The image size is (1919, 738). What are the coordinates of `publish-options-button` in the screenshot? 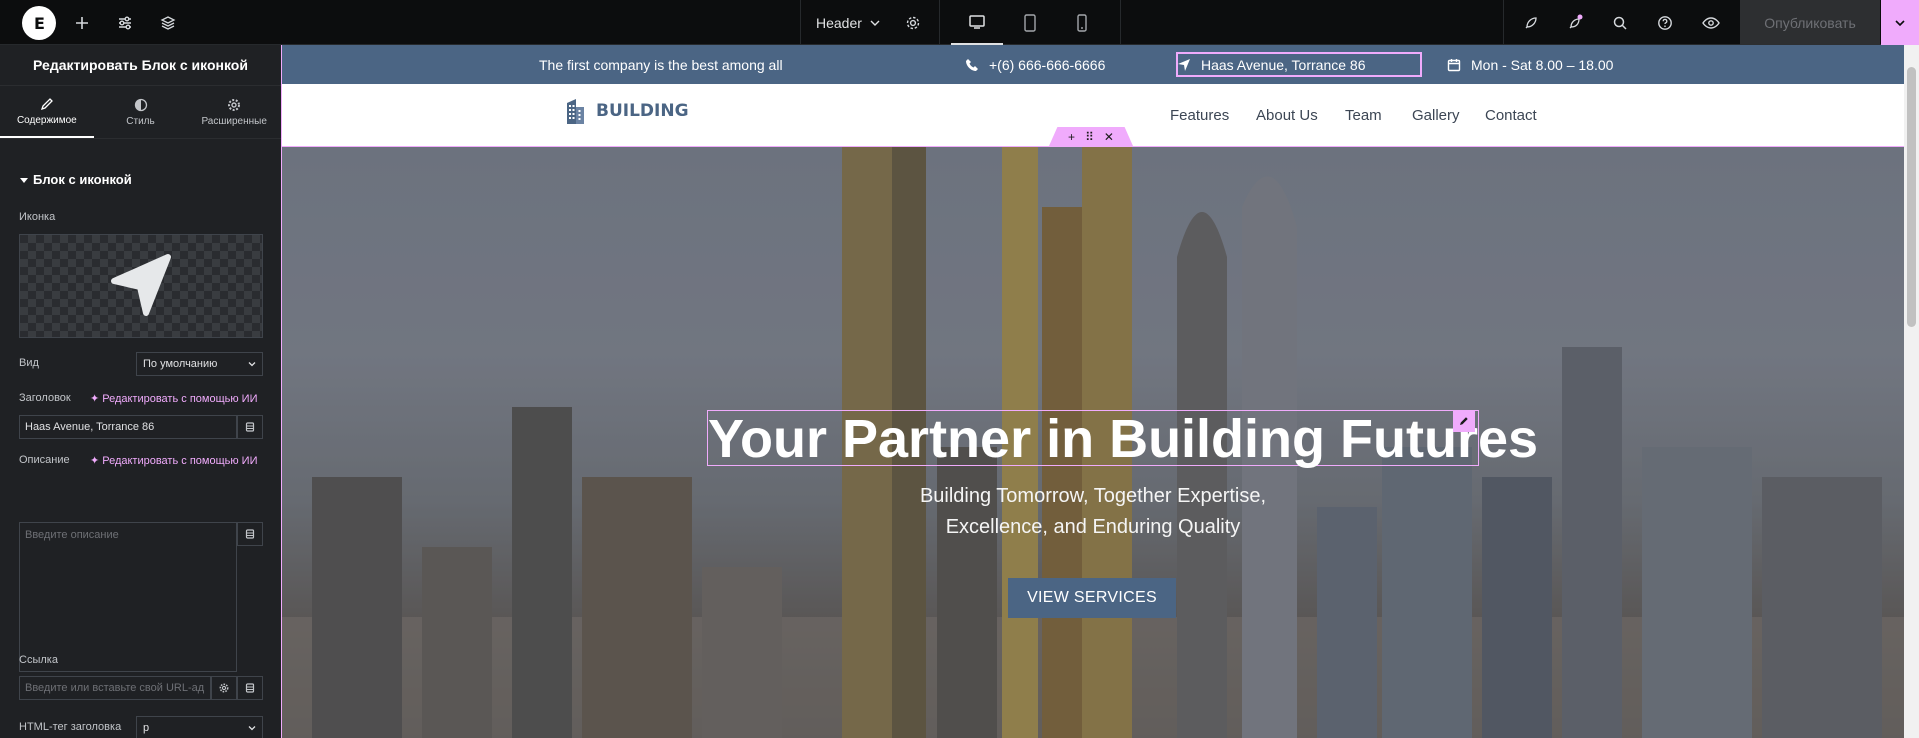 It's located at (1900, 22).